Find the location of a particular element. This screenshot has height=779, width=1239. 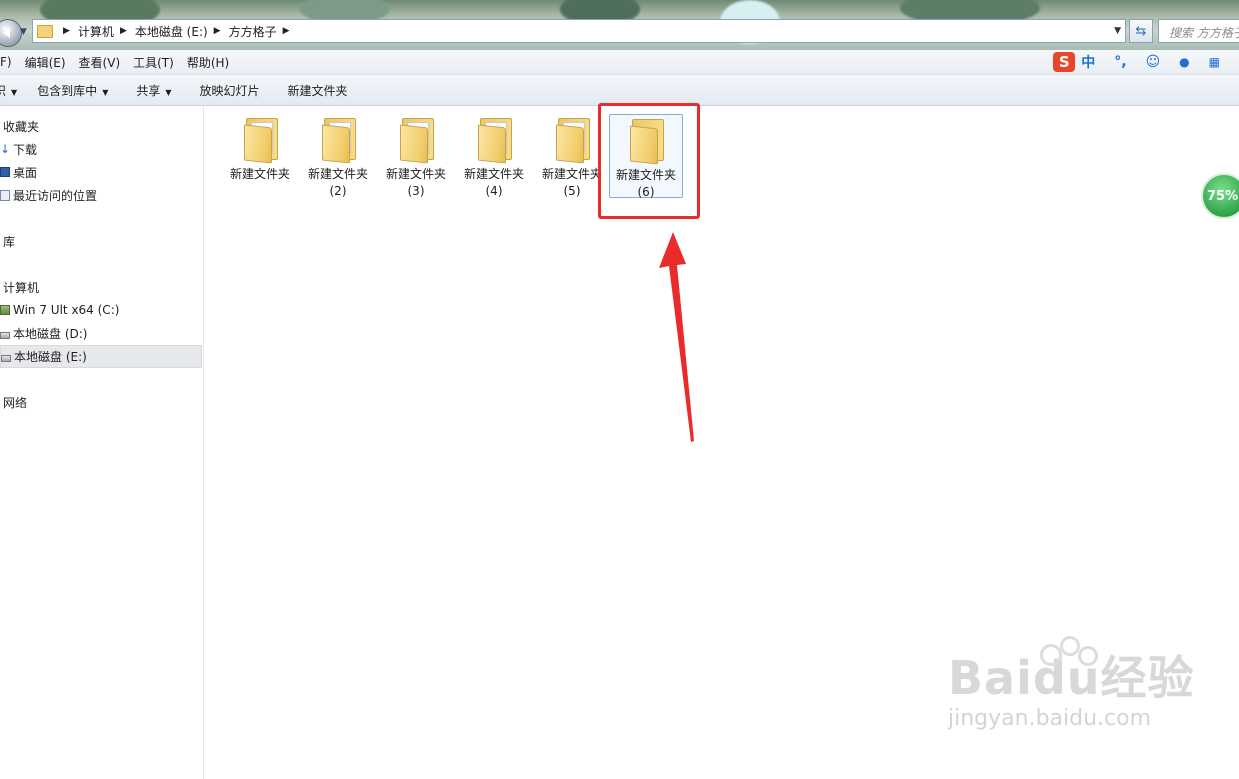

progress-badge: 75% is located at coordinates (1220, 196).